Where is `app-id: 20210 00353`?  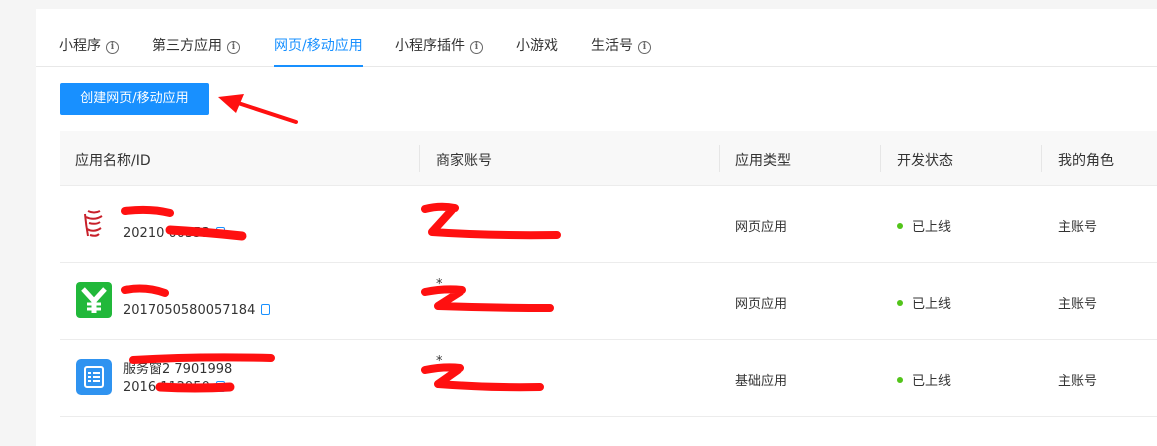 app-id: 20210 00353 is located at coordinates (174, 233).